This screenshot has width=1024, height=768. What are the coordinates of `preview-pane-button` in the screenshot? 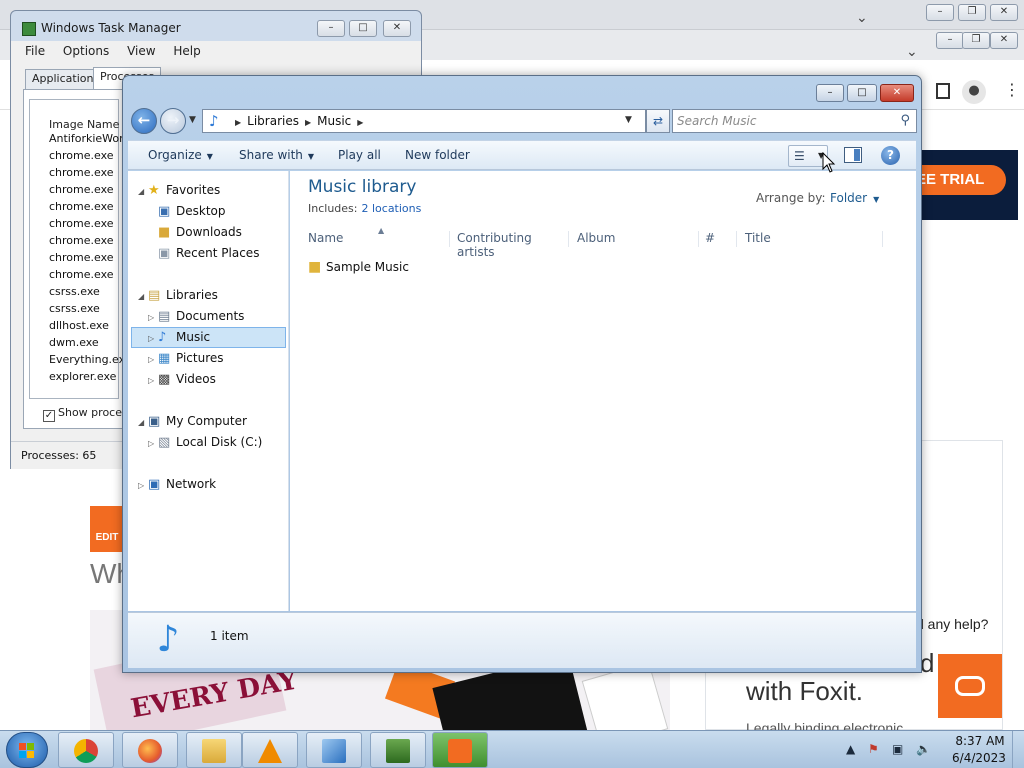 It's located at (853, 155).